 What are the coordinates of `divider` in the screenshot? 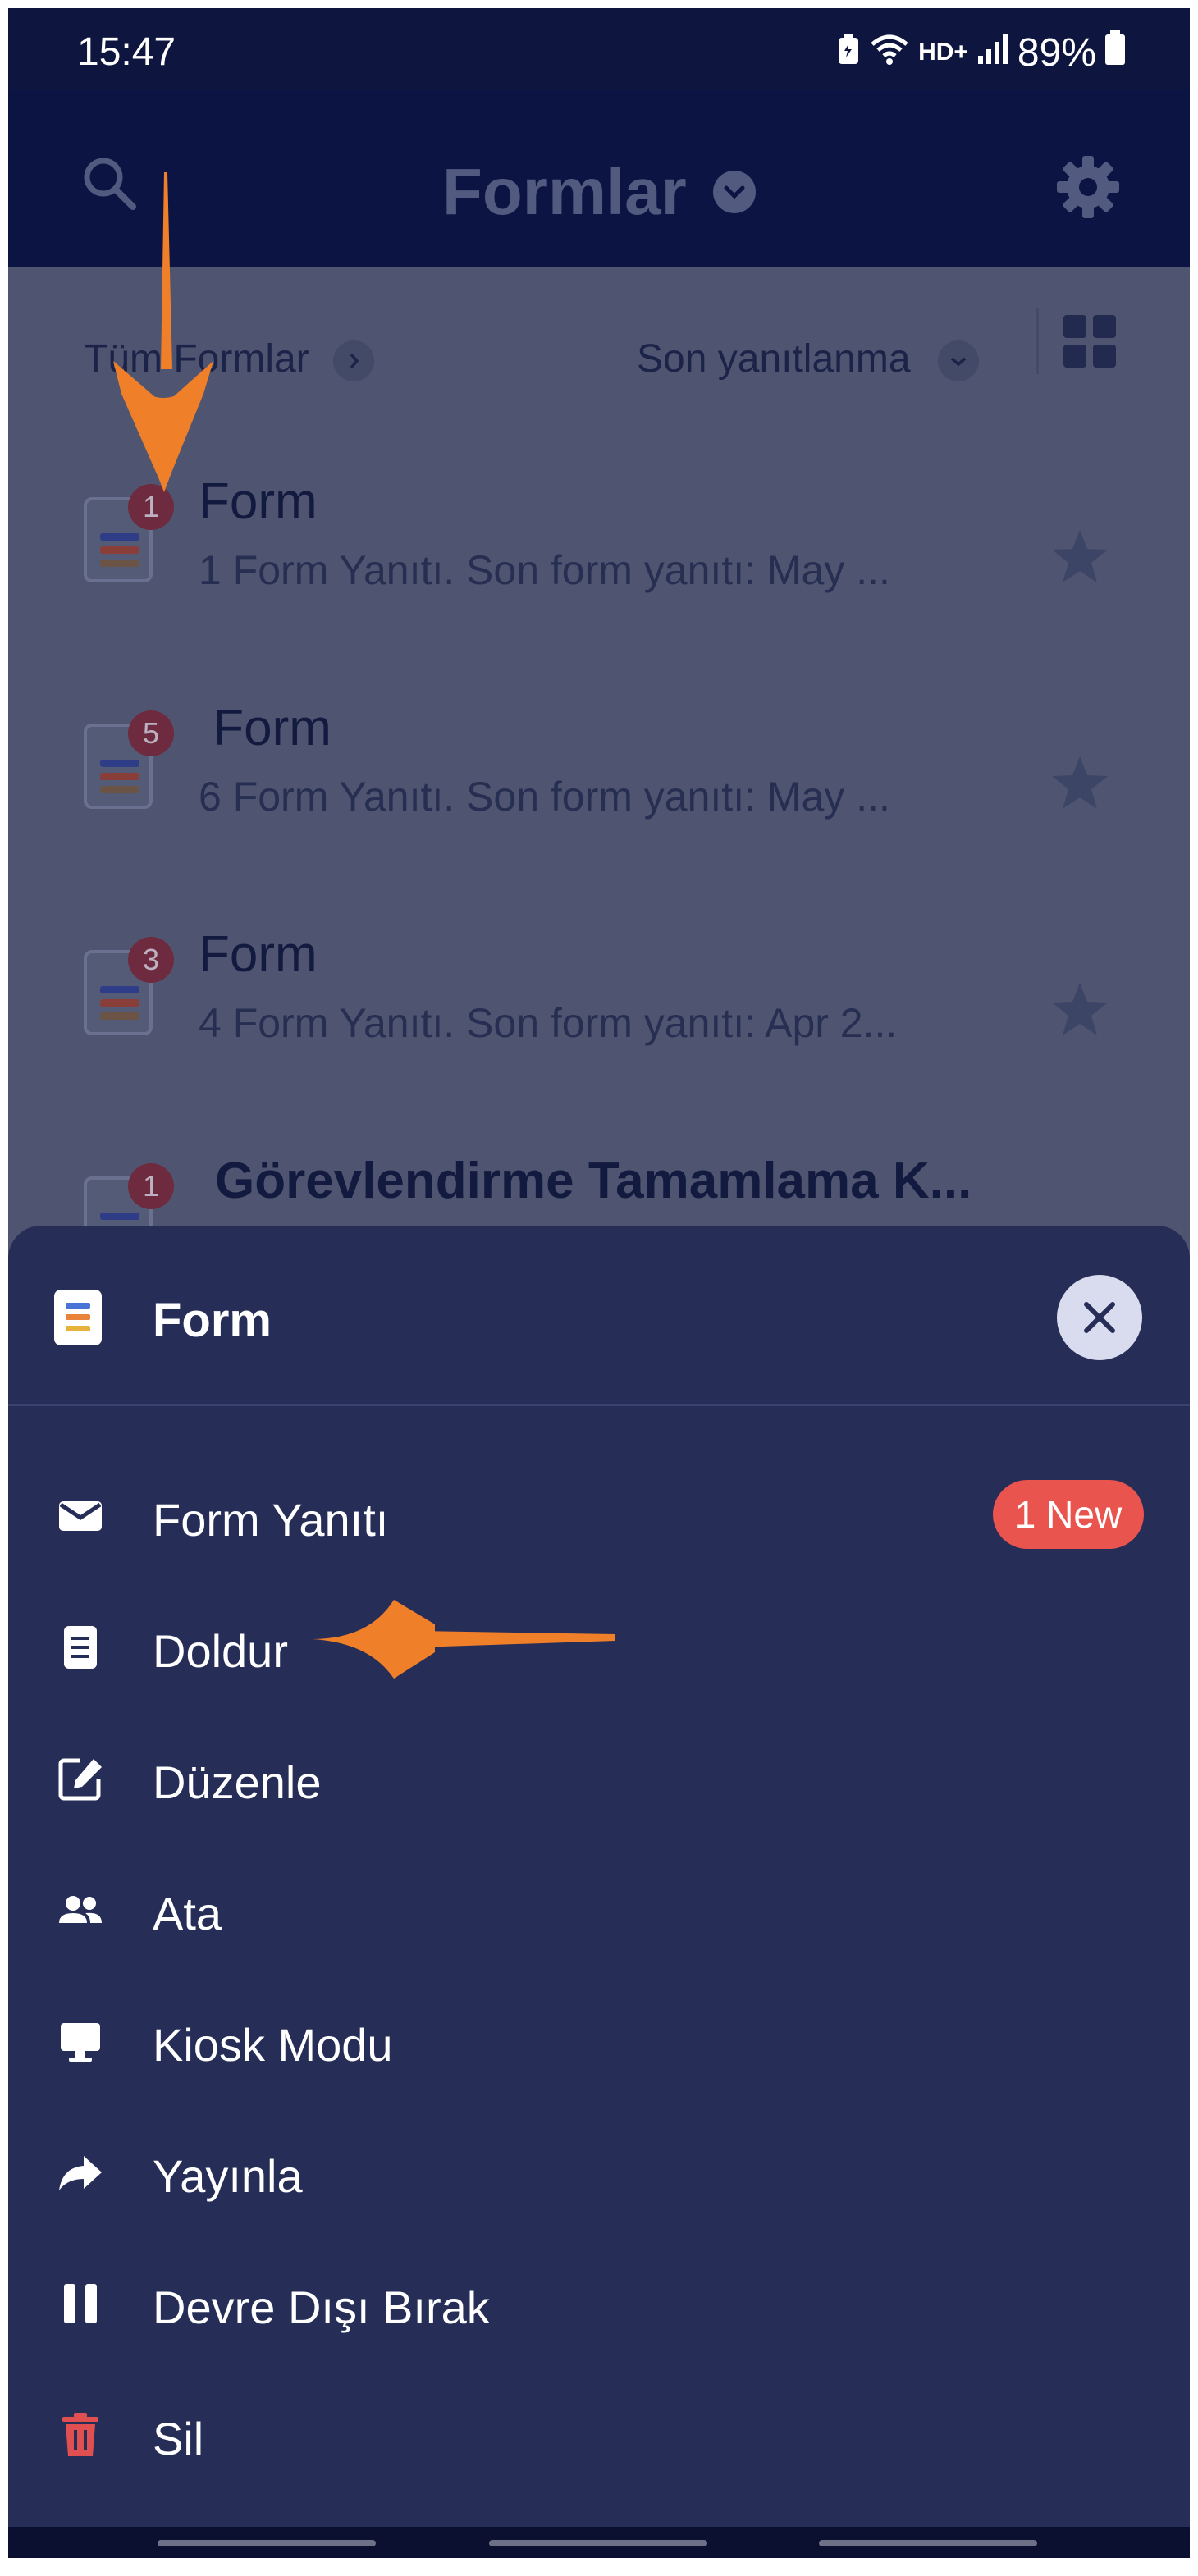 It's located at (1037, 341).